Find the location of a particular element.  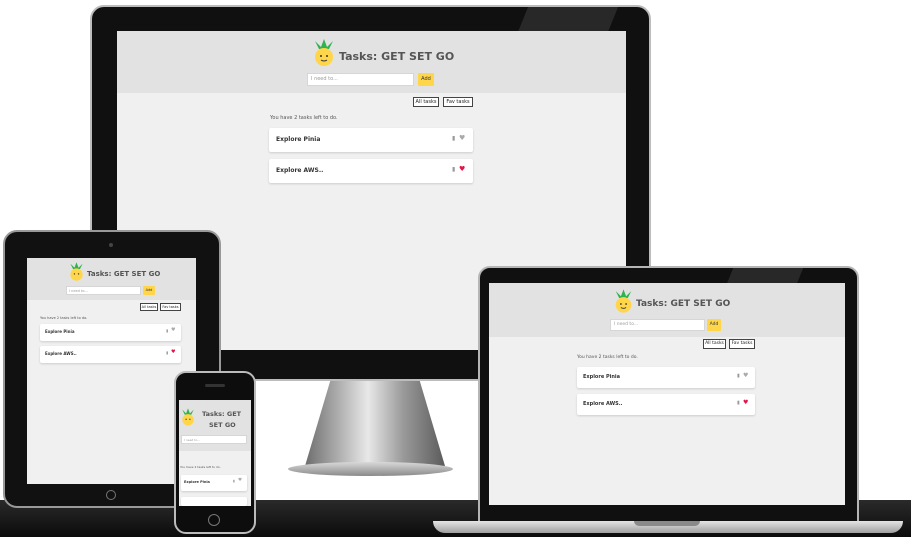

monitor-base is located at coordinates (370, 469).